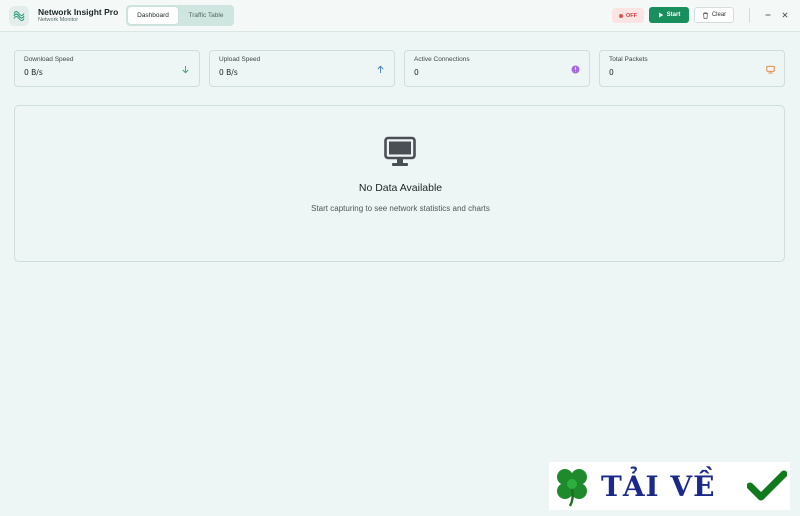 The width and height of the screenshot is (800, 516). What do you see at coordinates (442, 59) in the screenshot?
I see `stat-label: Active Connections` at bounding box center [442, 59].